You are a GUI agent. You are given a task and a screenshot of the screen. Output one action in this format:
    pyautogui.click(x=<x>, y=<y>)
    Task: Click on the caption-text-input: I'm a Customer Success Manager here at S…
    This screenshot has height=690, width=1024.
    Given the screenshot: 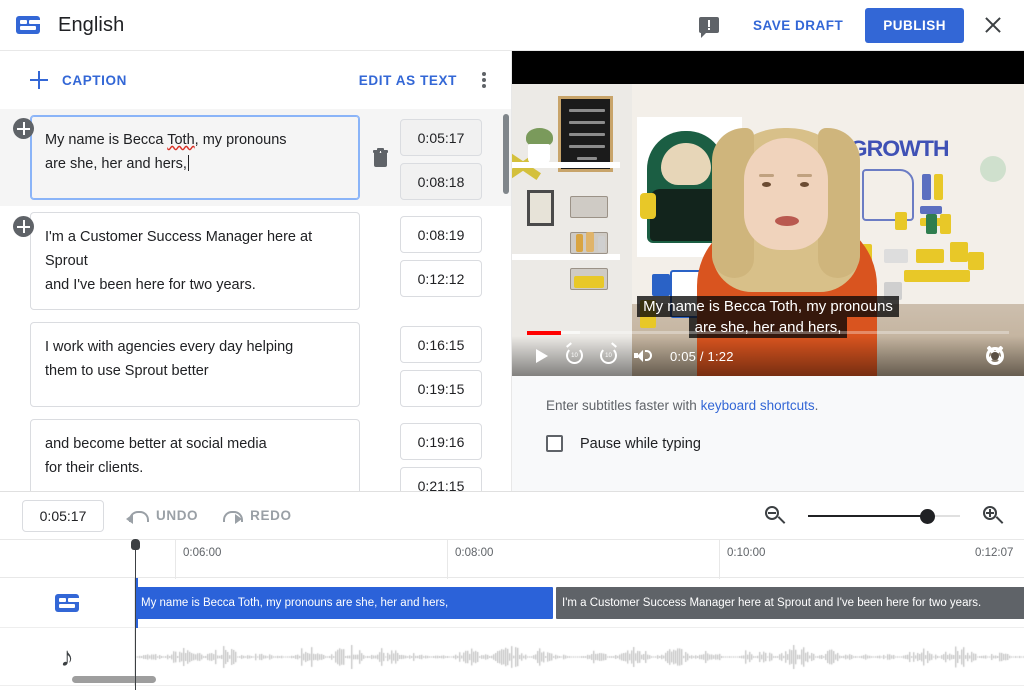 What is the action you would take?
    pyautogui.click(x=195, y=261)
    